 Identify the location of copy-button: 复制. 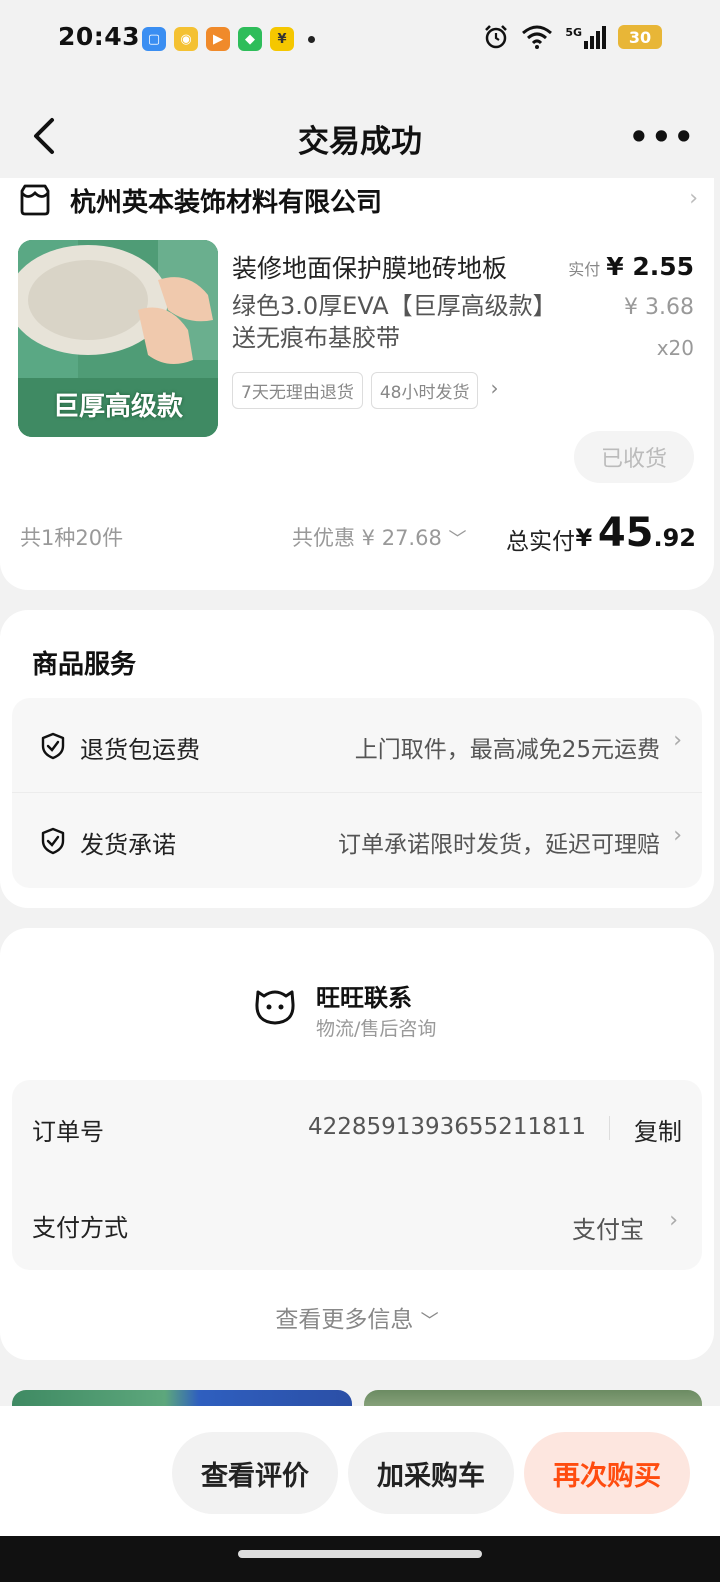
(658, 1129).